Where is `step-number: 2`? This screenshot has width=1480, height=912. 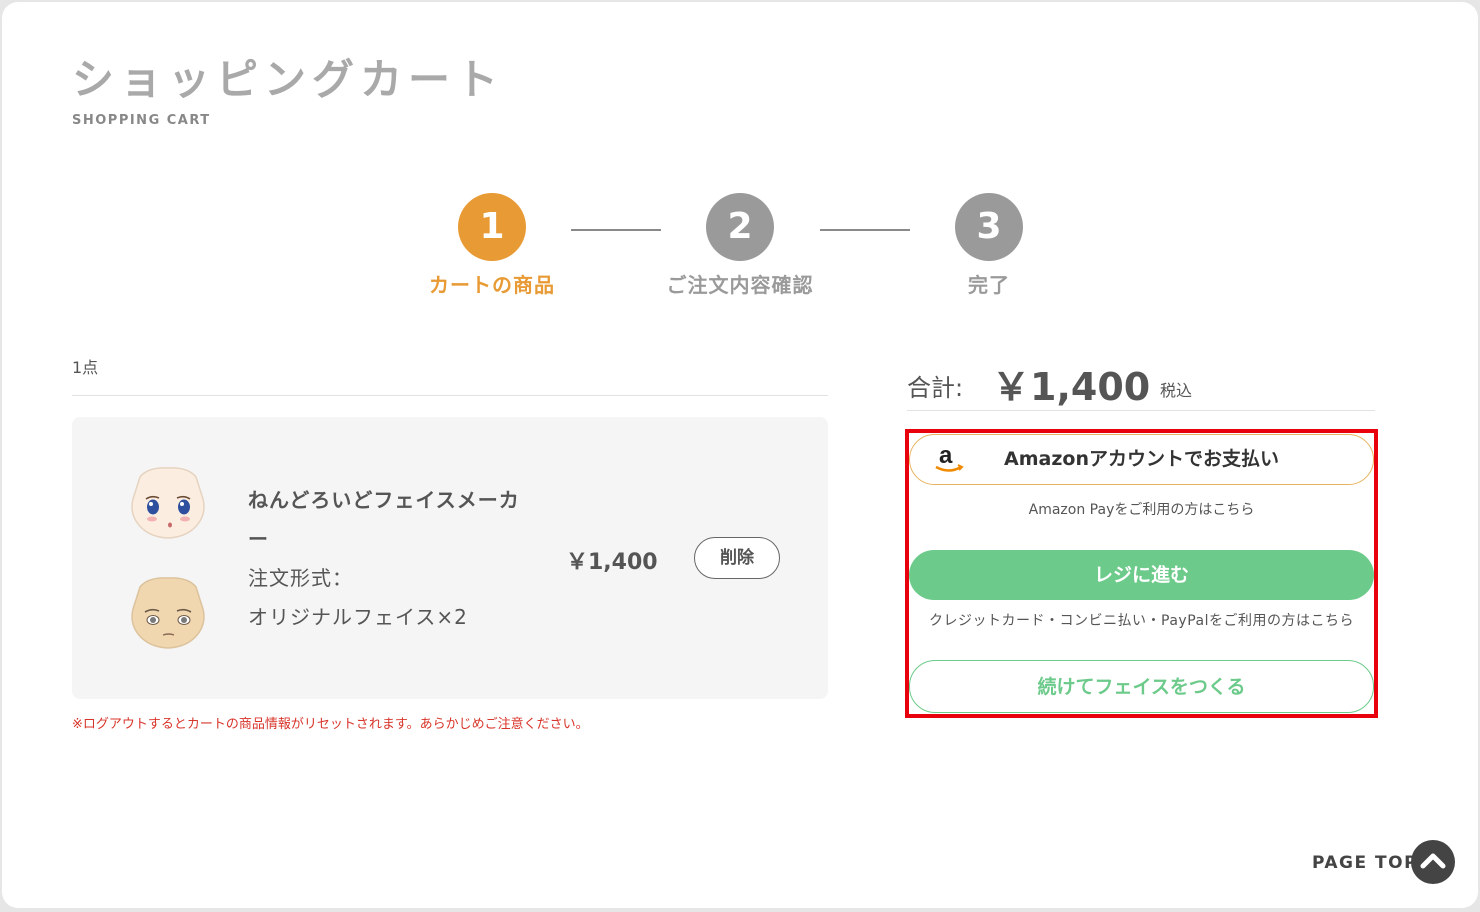
step-number: 2 is located at coordinates (740, 227).